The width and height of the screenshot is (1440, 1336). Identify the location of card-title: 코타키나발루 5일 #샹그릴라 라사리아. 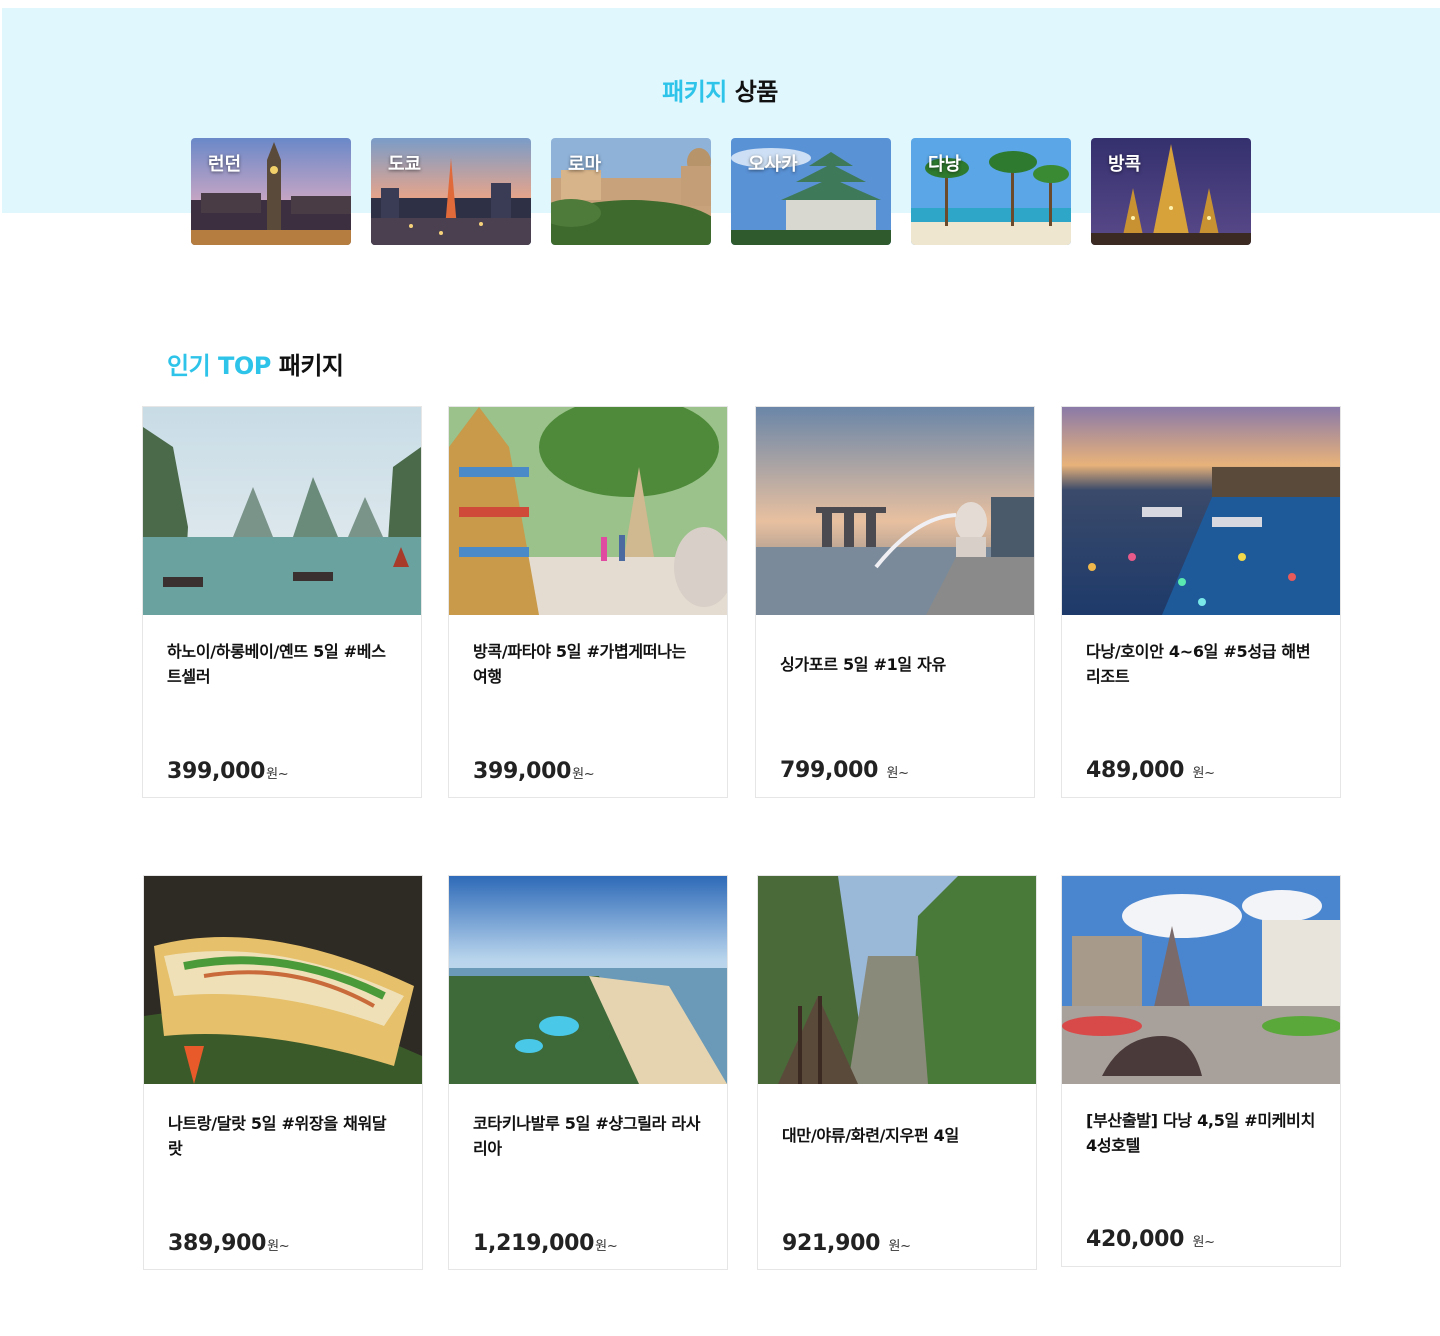
(587, 1136).